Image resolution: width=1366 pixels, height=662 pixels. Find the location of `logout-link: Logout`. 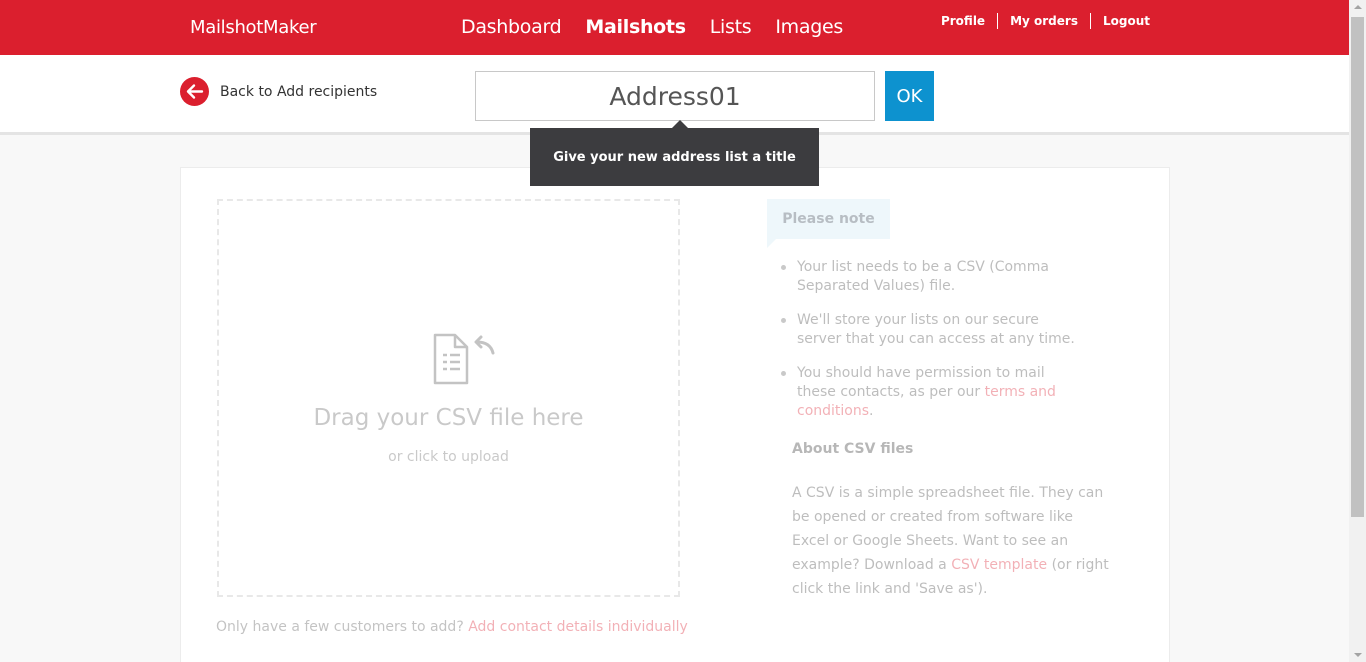

logout-link: Logout is located at coordinates (1120, 21).